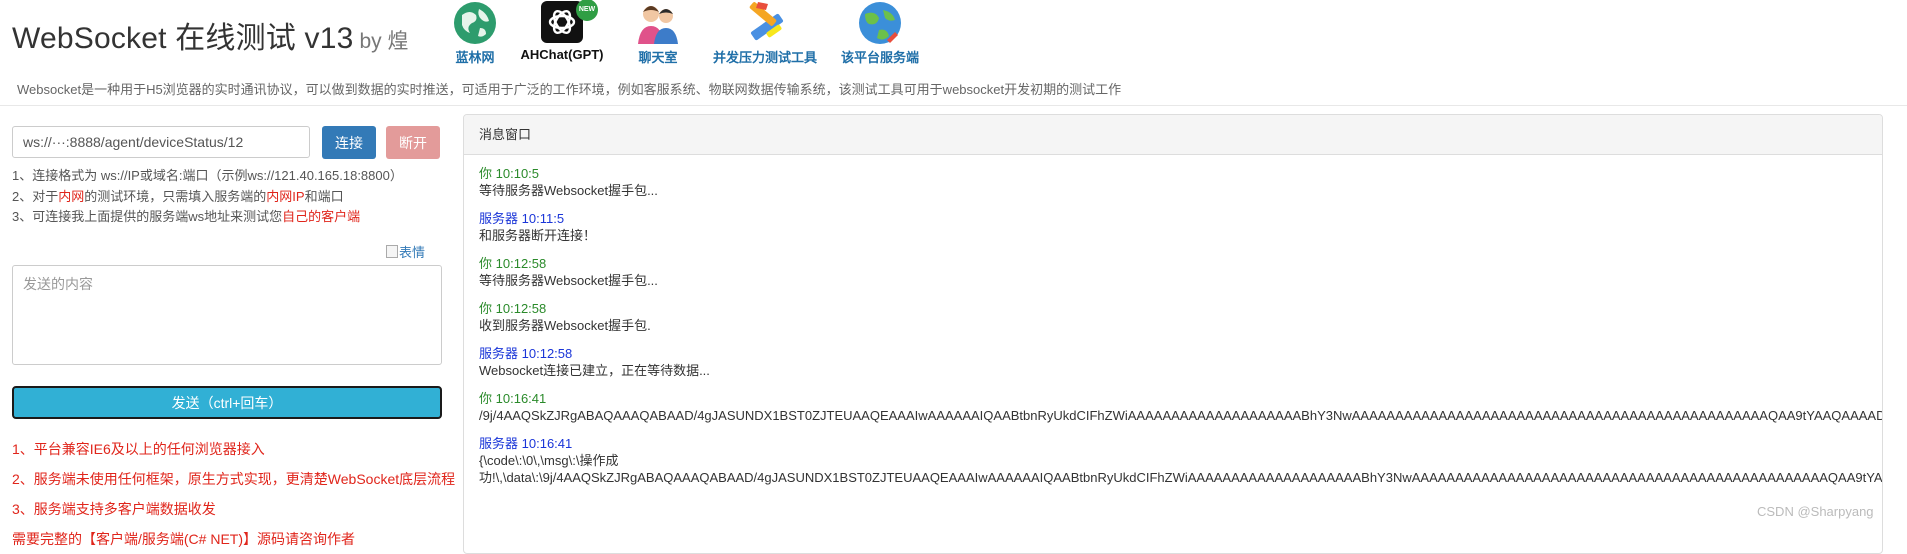  I want to click on message-text: 和服务器断开连接！, so click(538, 235).